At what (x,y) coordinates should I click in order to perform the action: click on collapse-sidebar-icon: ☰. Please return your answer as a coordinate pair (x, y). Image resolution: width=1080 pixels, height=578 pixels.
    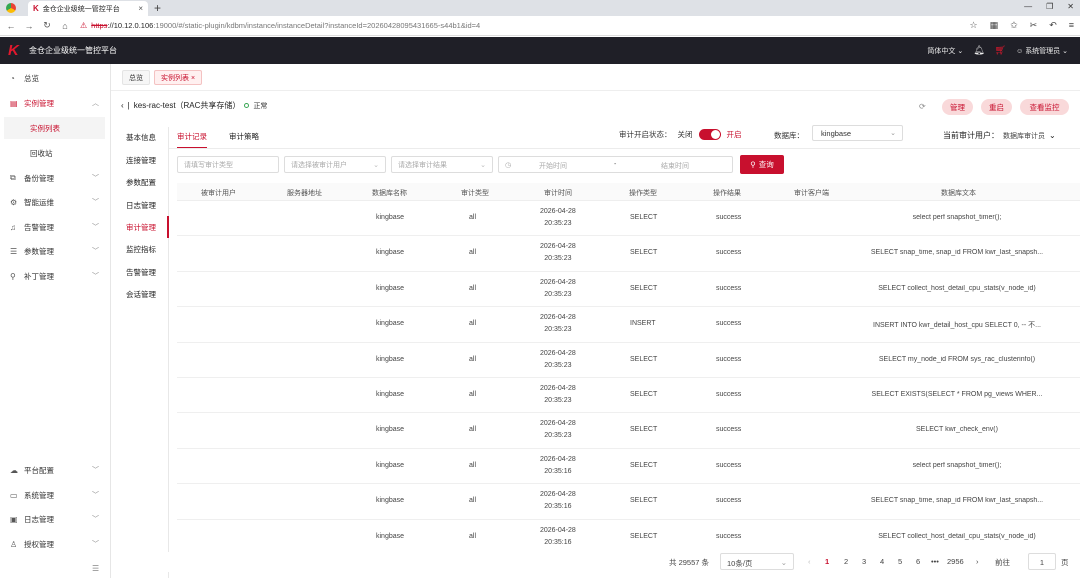
    Looking at the image, I should click on (95, 568).